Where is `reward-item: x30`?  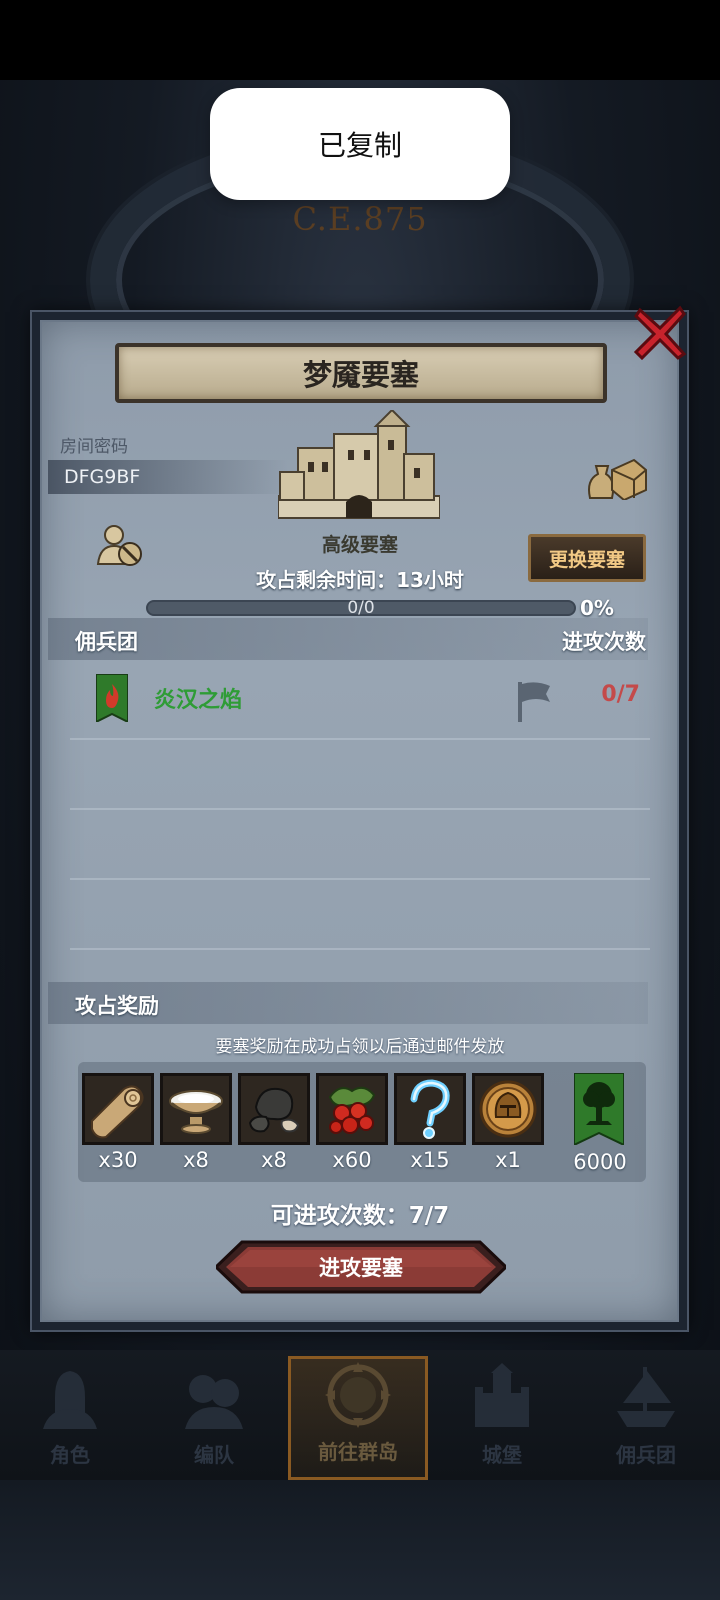
reward-item: x30 is located at coordinates (118, 1122).